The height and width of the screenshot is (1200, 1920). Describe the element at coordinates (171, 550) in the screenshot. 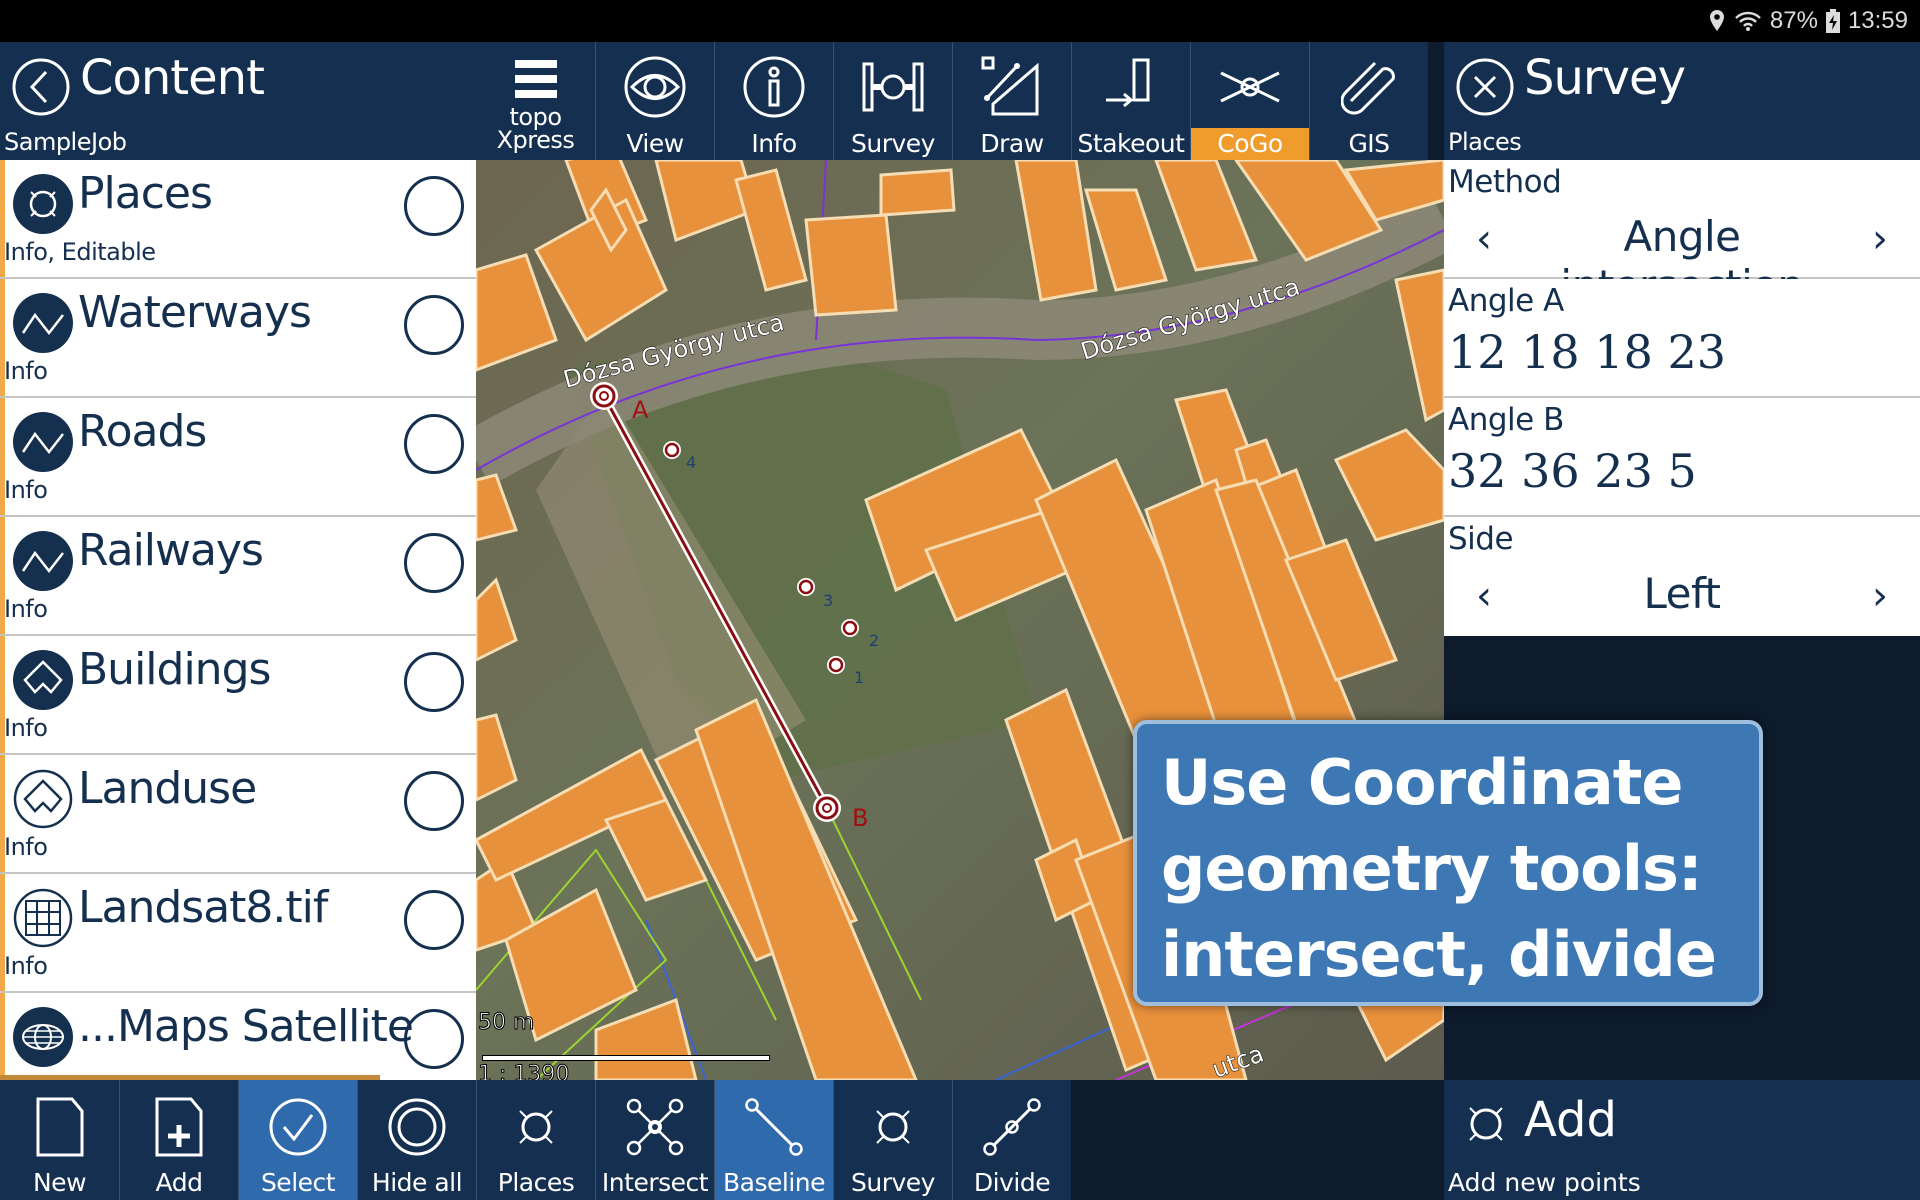

I see `layer-name: Railways` at that location.